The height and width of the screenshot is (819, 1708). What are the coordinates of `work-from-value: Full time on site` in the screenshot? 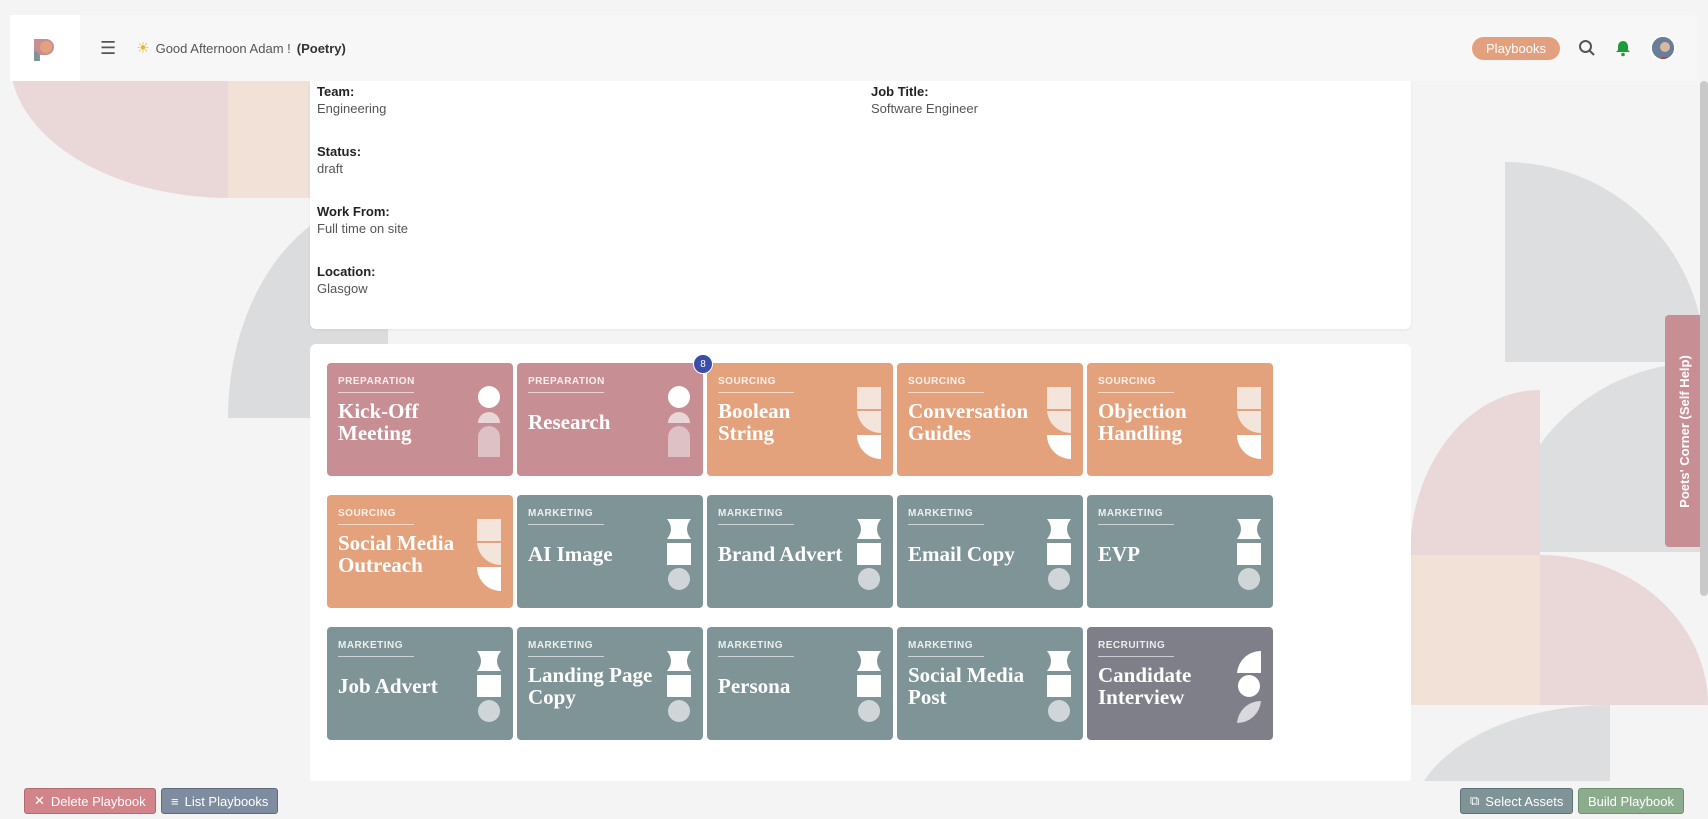 It's located at (363, 228).